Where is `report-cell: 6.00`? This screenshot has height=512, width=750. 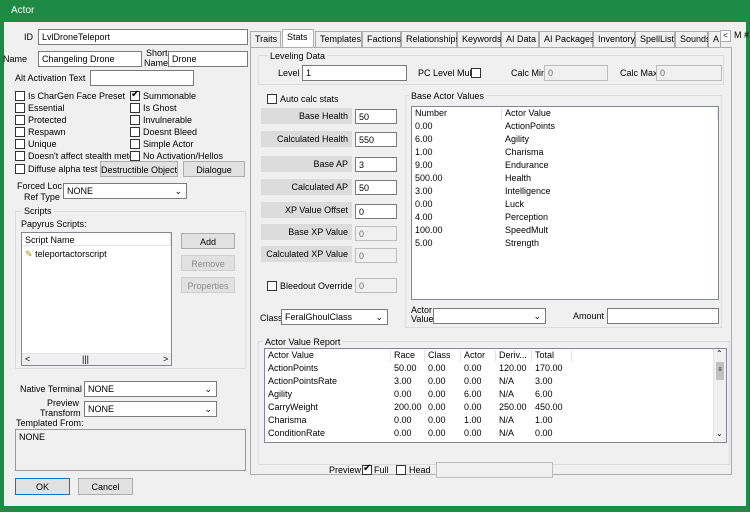
report-cell: 6.00 is located at coordinates (473, 394).